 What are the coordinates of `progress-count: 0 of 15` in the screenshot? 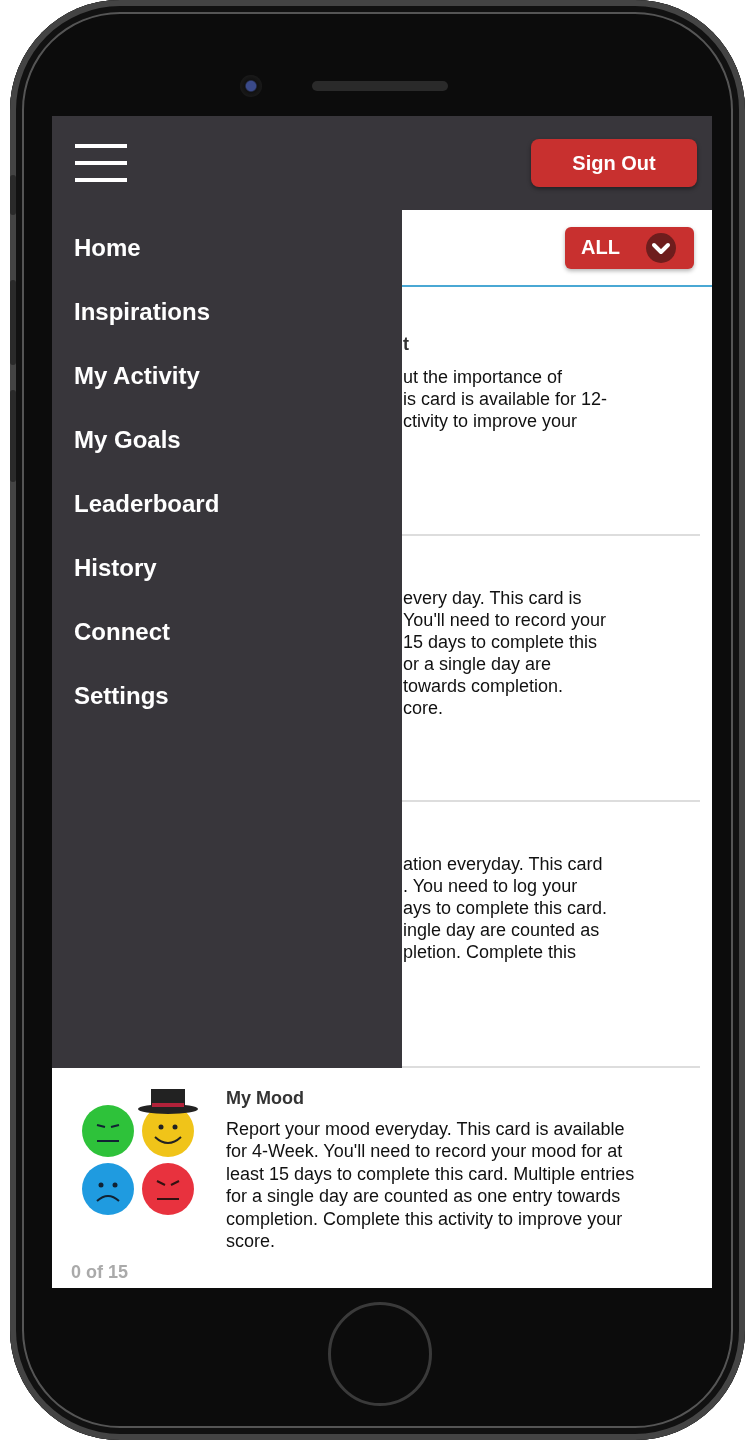 It's located at (100, 1271).